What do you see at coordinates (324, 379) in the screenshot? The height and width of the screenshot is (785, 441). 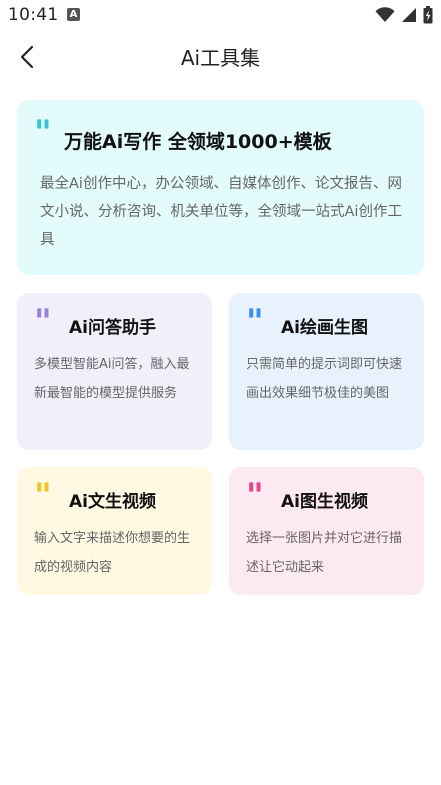 I see `card-description: 只需简单的提示词即可快速画出效果细节极佳的美图` at bounding box center [324, 379].